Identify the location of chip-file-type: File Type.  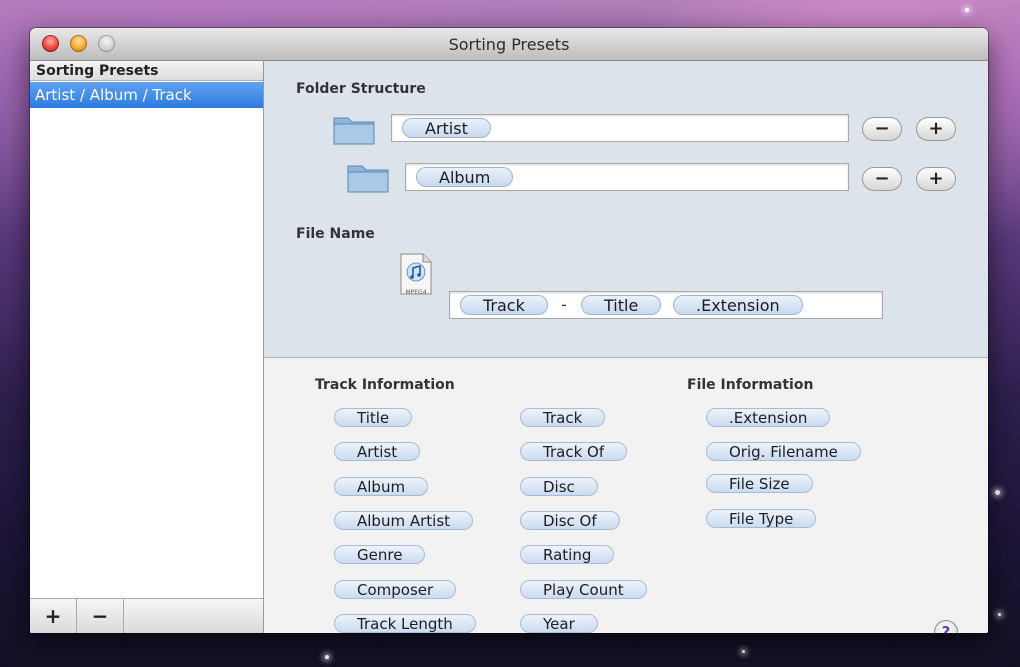
(761, 518).